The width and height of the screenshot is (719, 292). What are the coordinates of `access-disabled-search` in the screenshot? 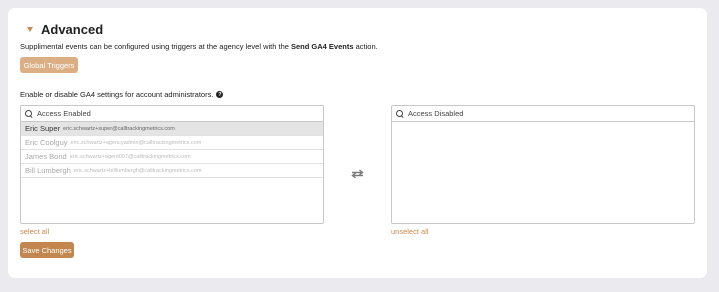 It's located at (543, 114).